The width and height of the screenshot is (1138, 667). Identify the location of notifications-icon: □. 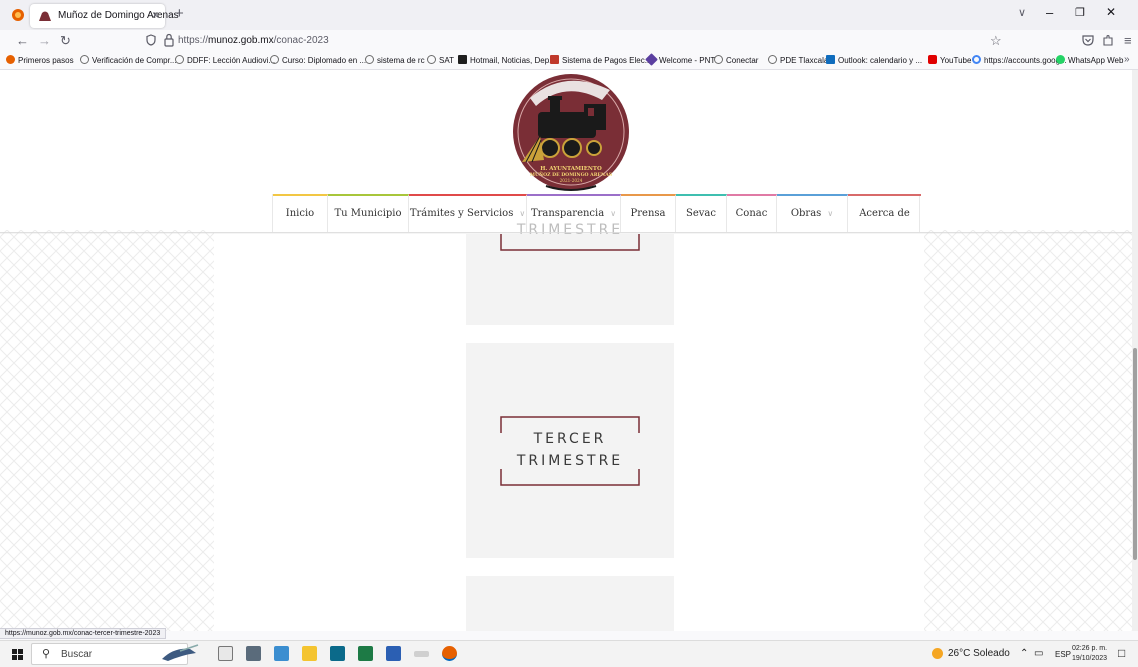
(1121, 653).